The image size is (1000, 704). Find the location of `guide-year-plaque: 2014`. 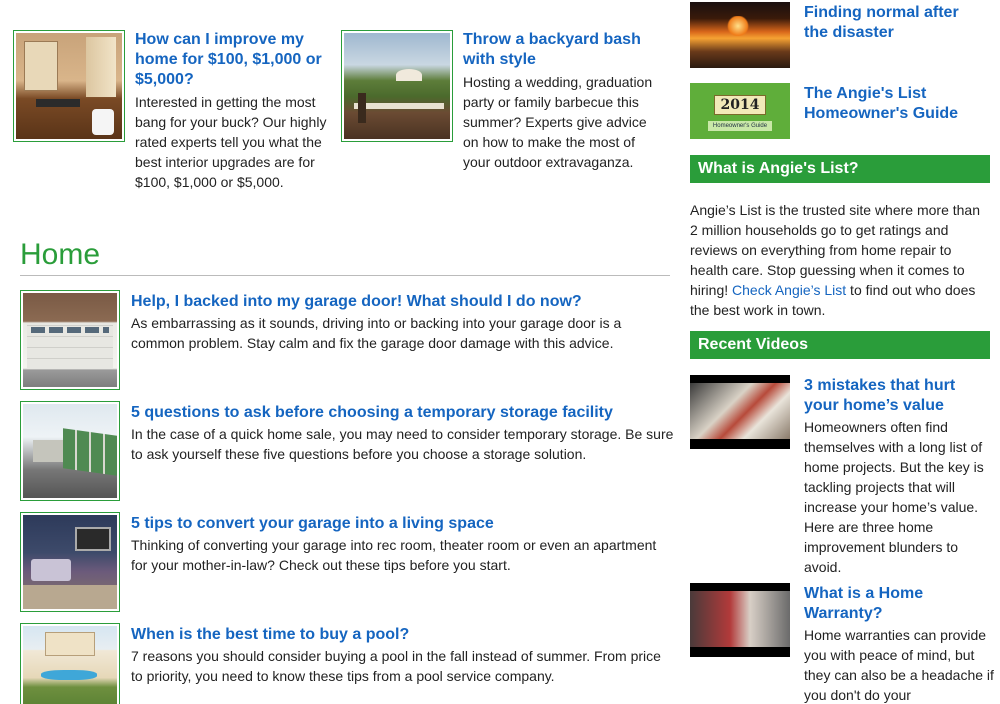

guide-year-plaque: 2014 is located at coordinates (740, 105).